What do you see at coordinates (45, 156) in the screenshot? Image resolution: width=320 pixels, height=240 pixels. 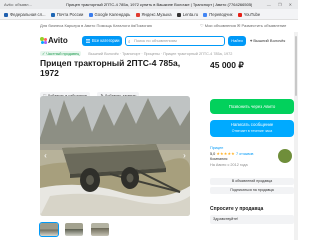 I see `photo-prev-arrow: ‹` at bounding box center [45, 156].